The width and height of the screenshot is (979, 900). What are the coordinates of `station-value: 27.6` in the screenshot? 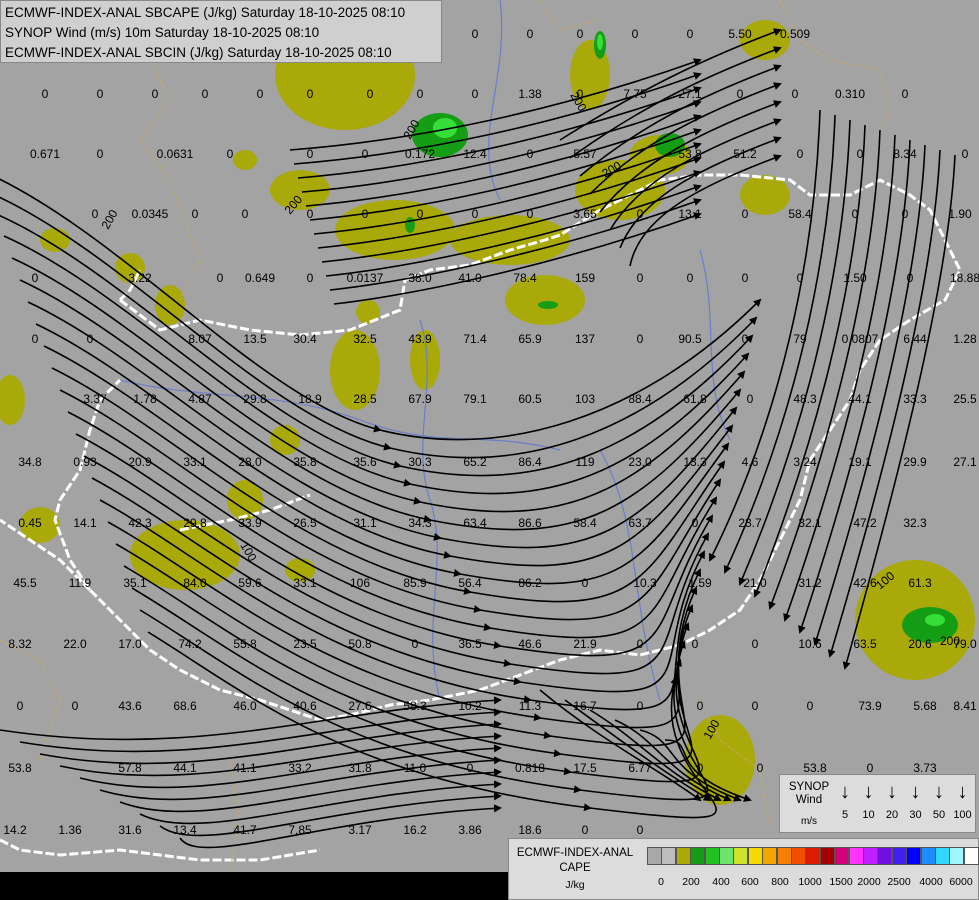 It's located at (360, 706).